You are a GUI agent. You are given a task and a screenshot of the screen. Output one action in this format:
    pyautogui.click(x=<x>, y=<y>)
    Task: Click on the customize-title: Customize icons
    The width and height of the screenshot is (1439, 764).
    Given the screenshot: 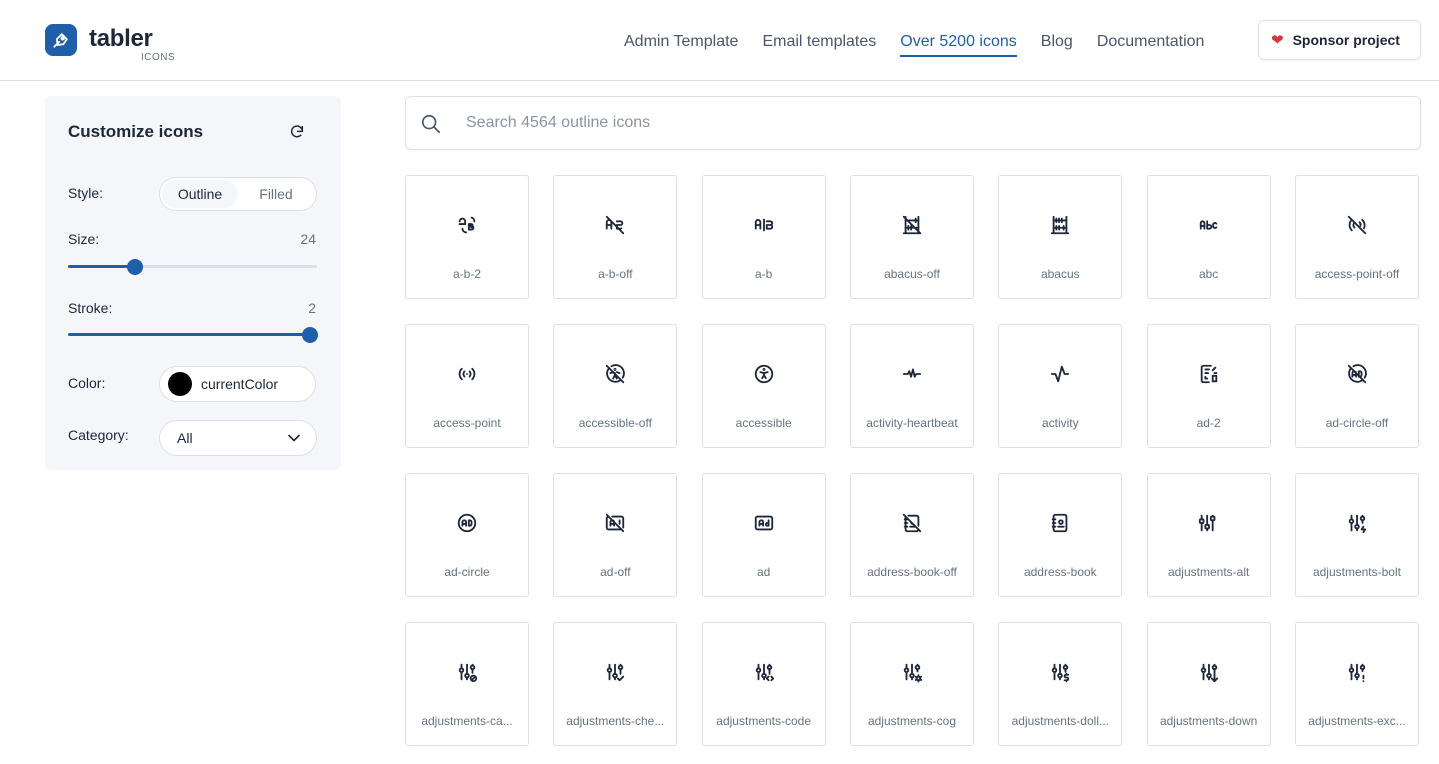 What is the action you would take?
    pyautogui.click(x=136, y=131)
    